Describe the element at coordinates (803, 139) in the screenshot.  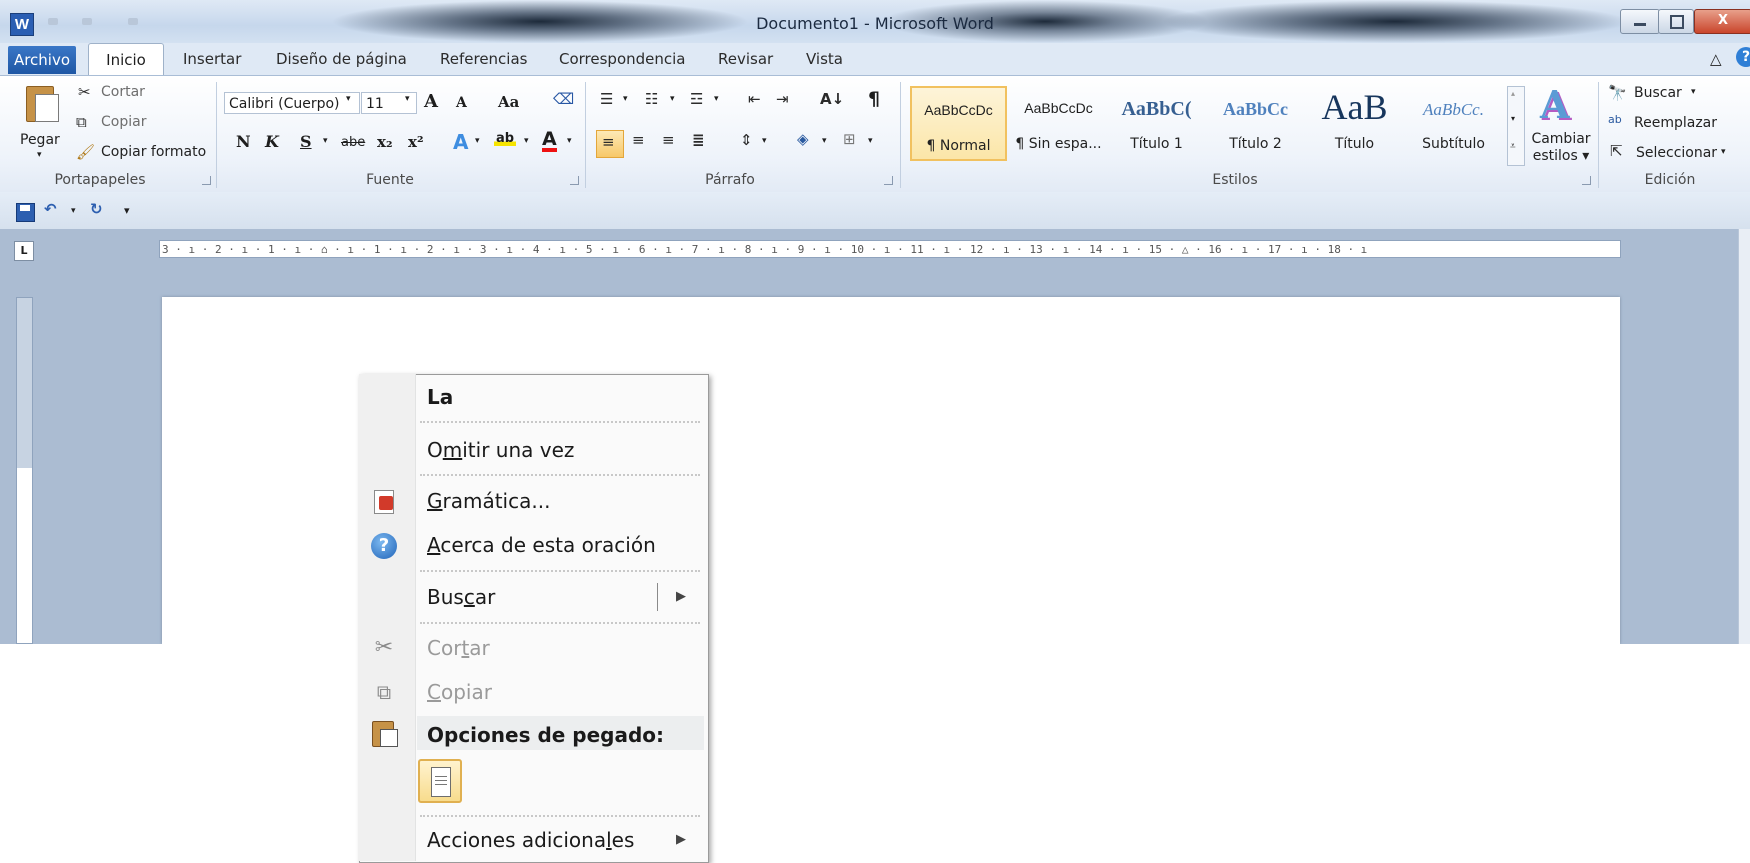
I see `shading-icon: ◈` at that location.